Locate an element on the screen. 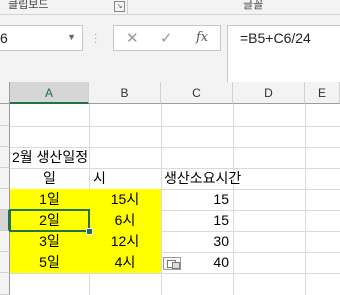  column-header-b: B is located at coordinates (125, 93).